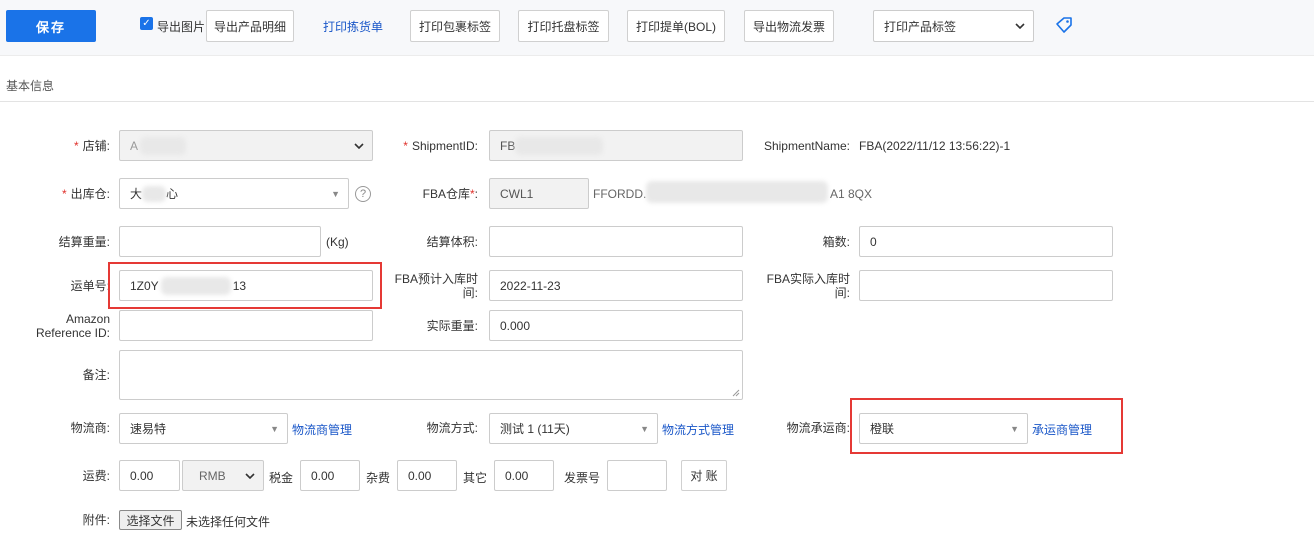 This screenshot has width=1314, height=551. I want to click on carrier-select: 橙联 ▼, so click(943, 428).